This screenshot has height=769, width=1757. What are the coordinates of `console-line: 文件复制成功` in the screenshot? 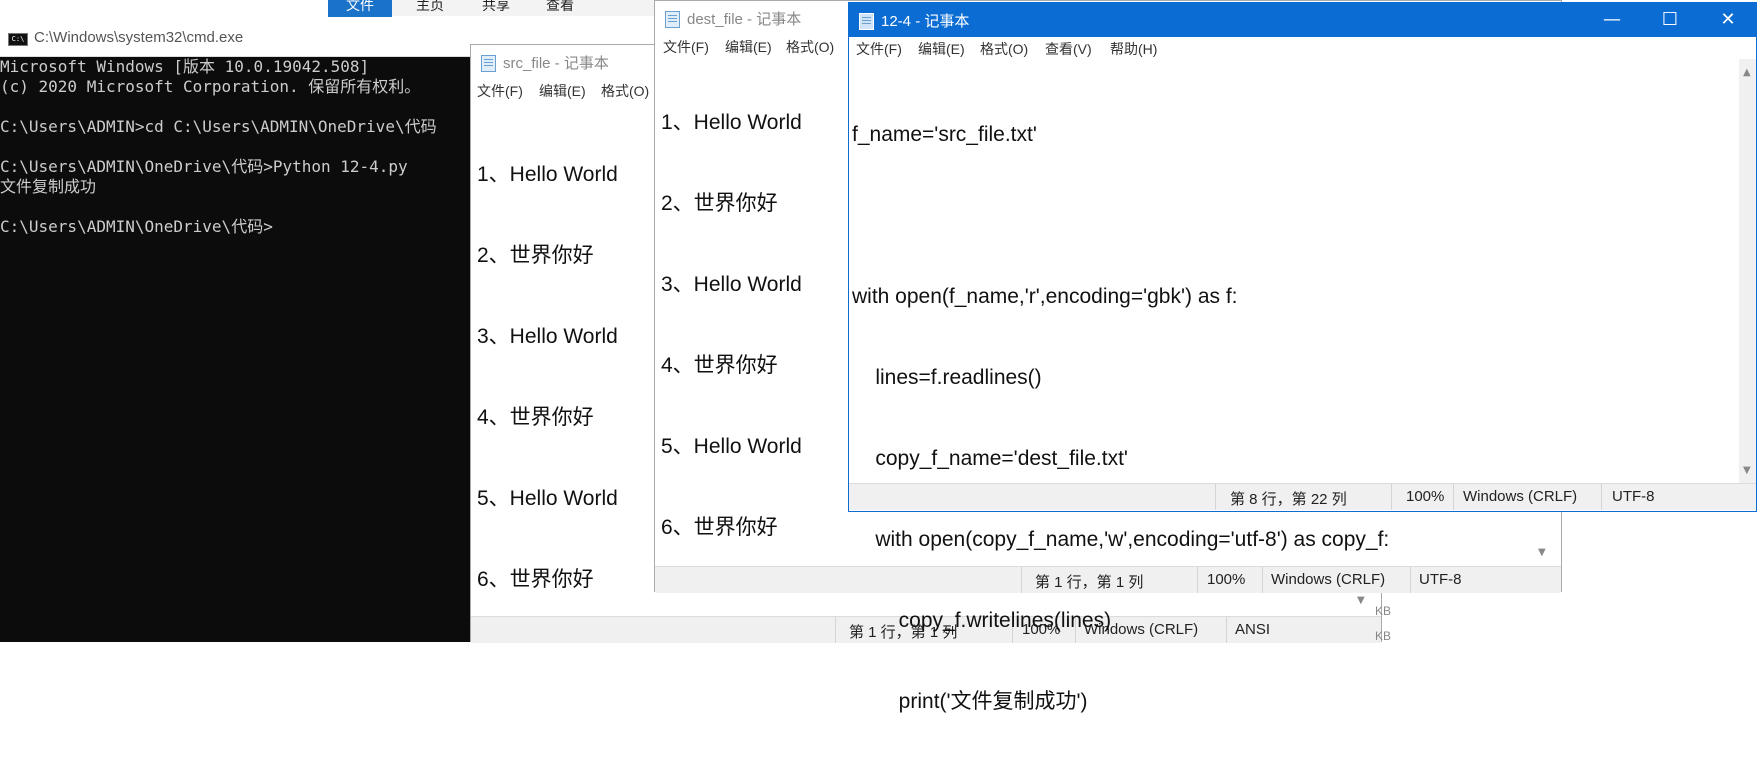 It's located at (48, 186).